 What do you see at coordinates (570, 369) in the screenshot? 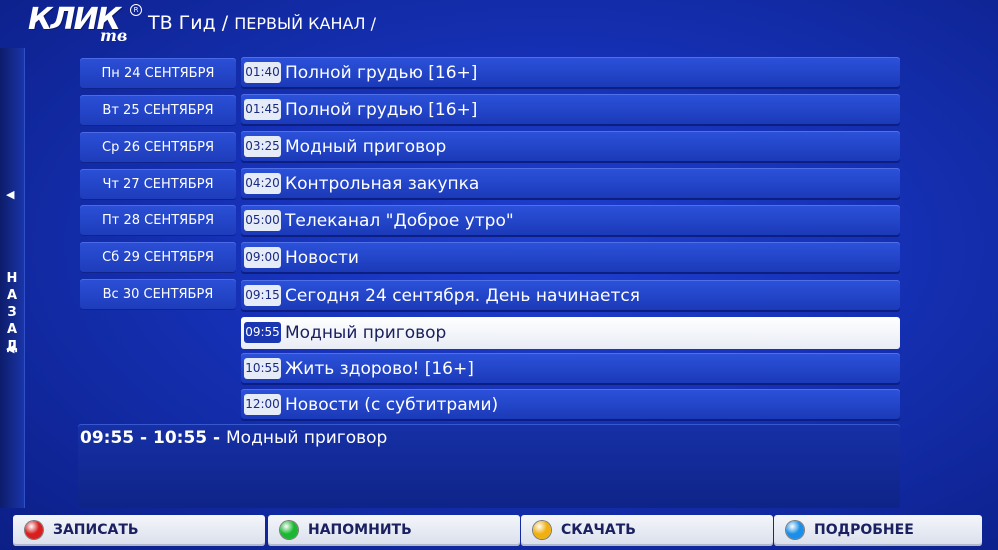
I see `program-row: 10:55 Жить здорово! [16+]` at bounding box center [570, 369].